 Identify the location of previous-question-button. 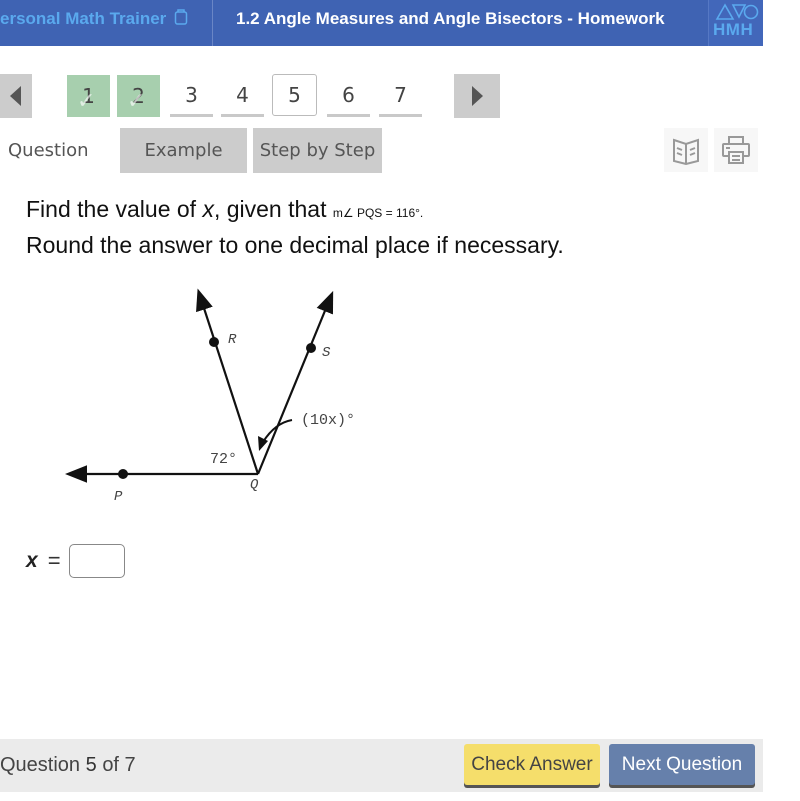
(16, 96).